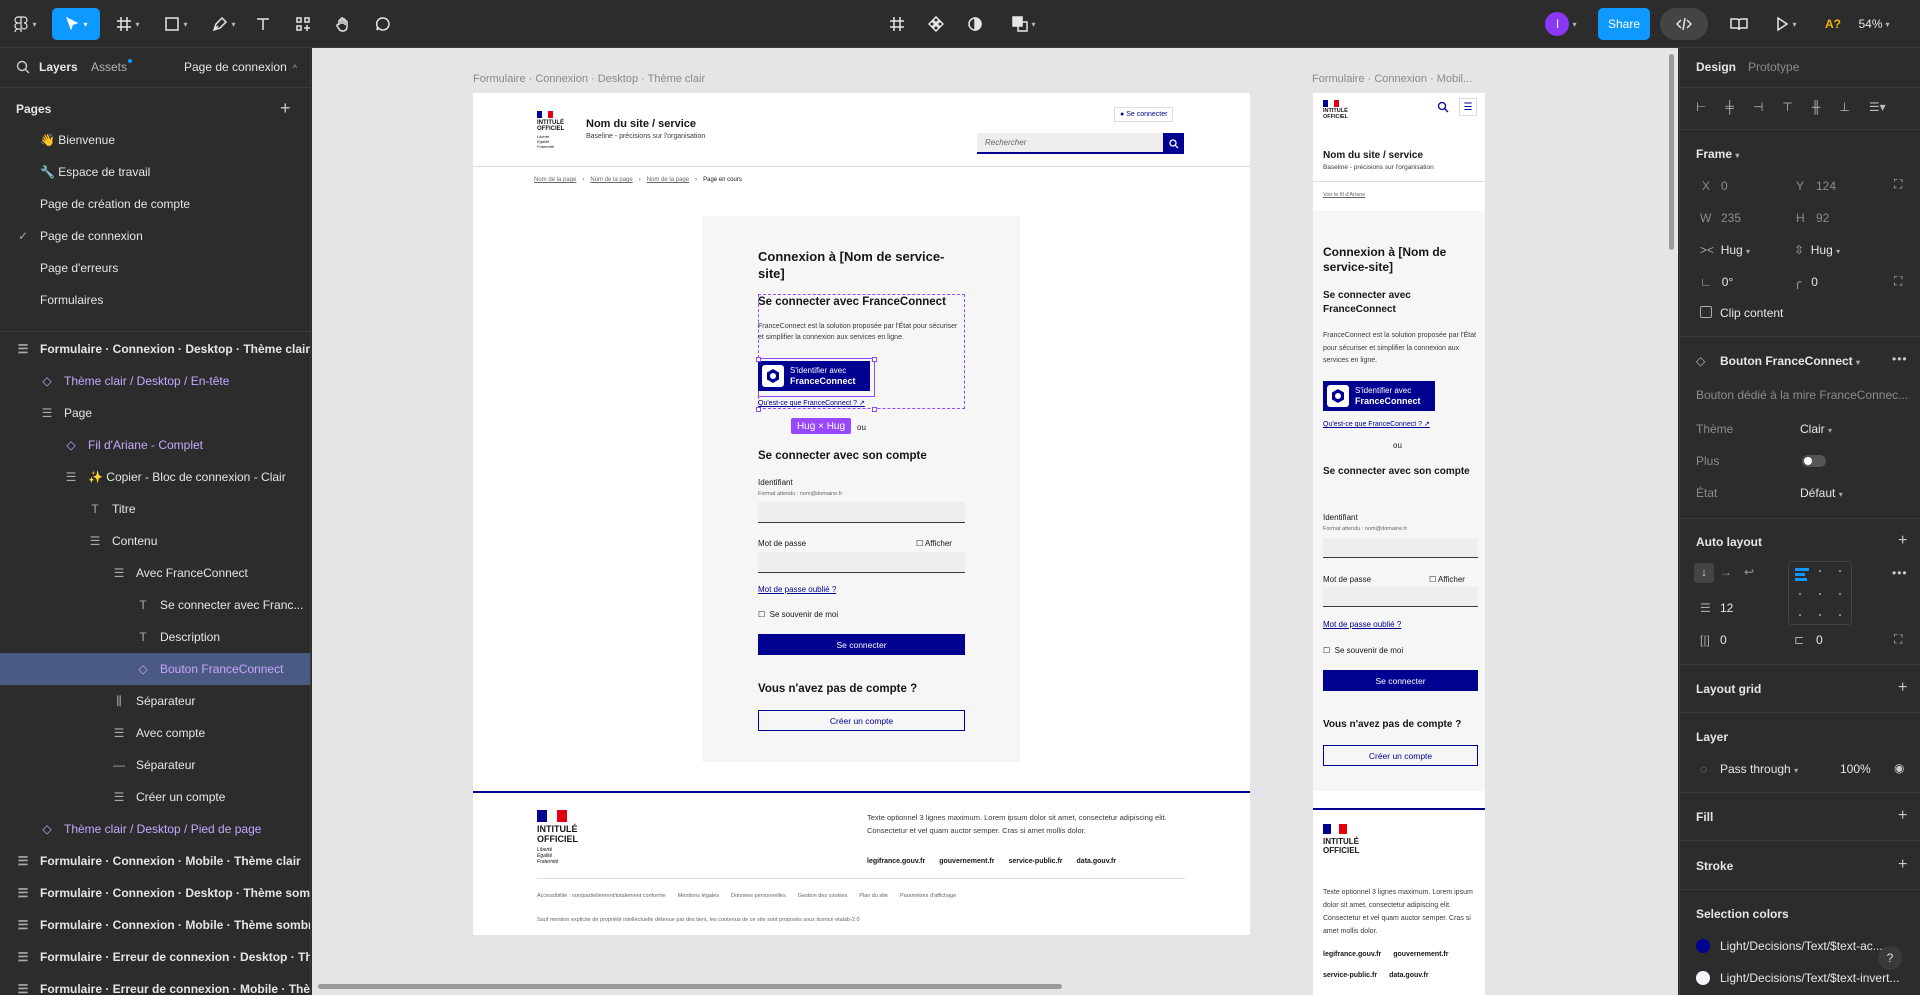 The image size is (1920, 995). What do you see at coordinates (1826, 186) in the screenshot?
I see `y-input: 124` at bounding box center [1826, 186].